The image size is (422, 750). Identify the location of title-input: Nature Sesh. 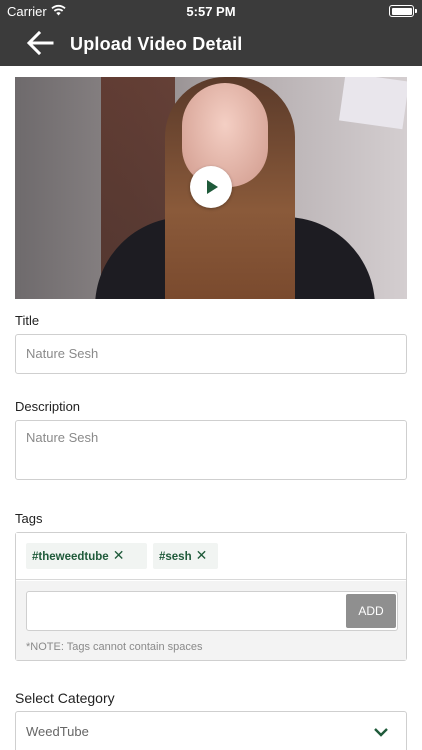
(211, 354).